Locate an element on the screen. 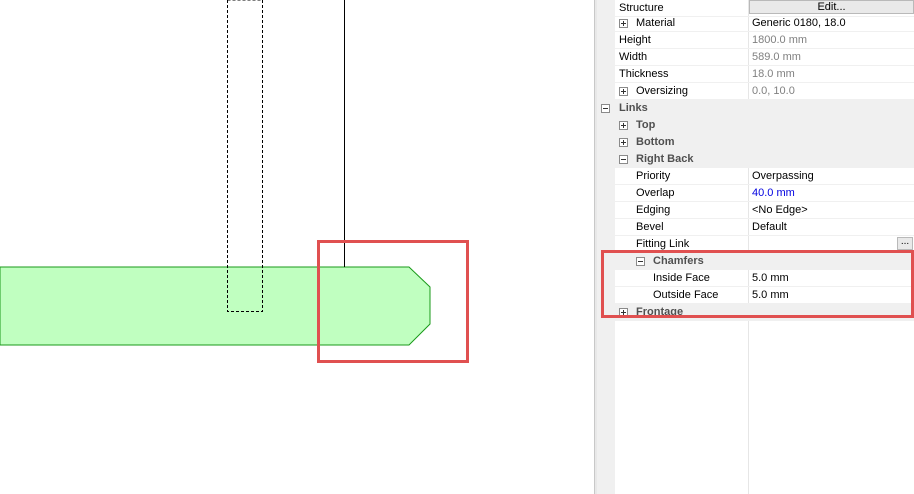 The image size is (914, 494). oversizing-expand-icon is located at coordinates (623, 91).